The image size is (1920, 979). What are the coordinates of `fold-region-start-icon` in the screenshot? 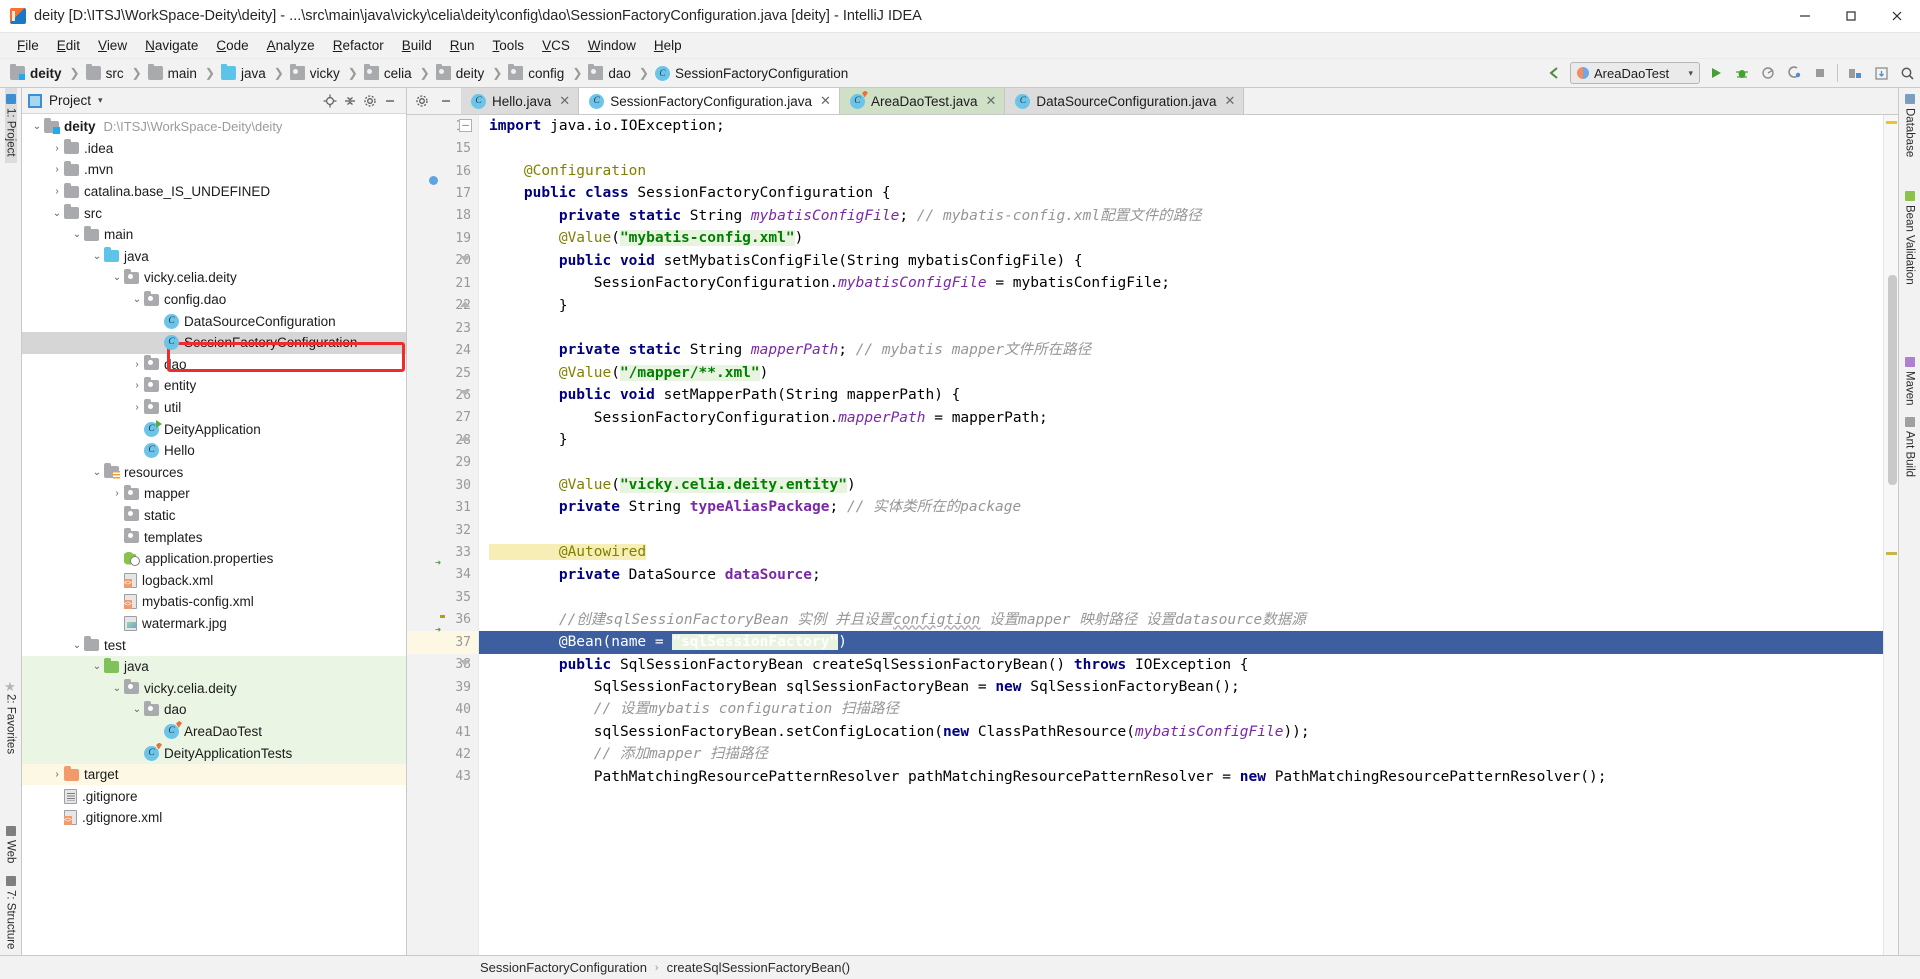 It's located at (465, 394).